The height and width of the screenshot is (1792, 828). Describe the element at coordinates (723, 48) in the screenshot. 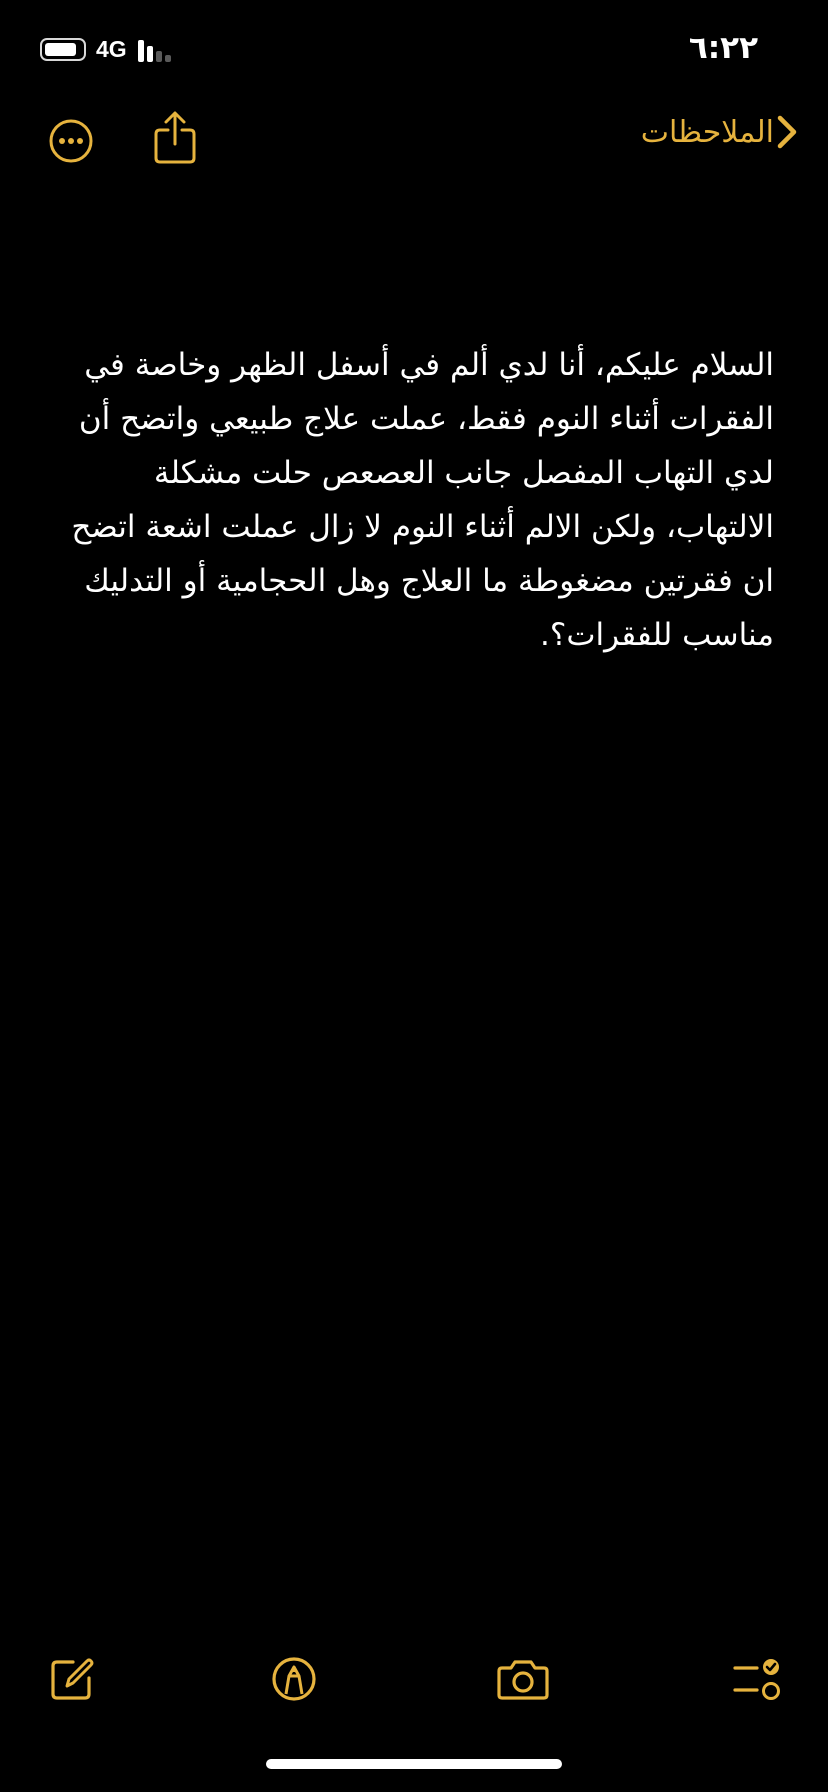

I see `status-time: ٦:٢٢` at that location.